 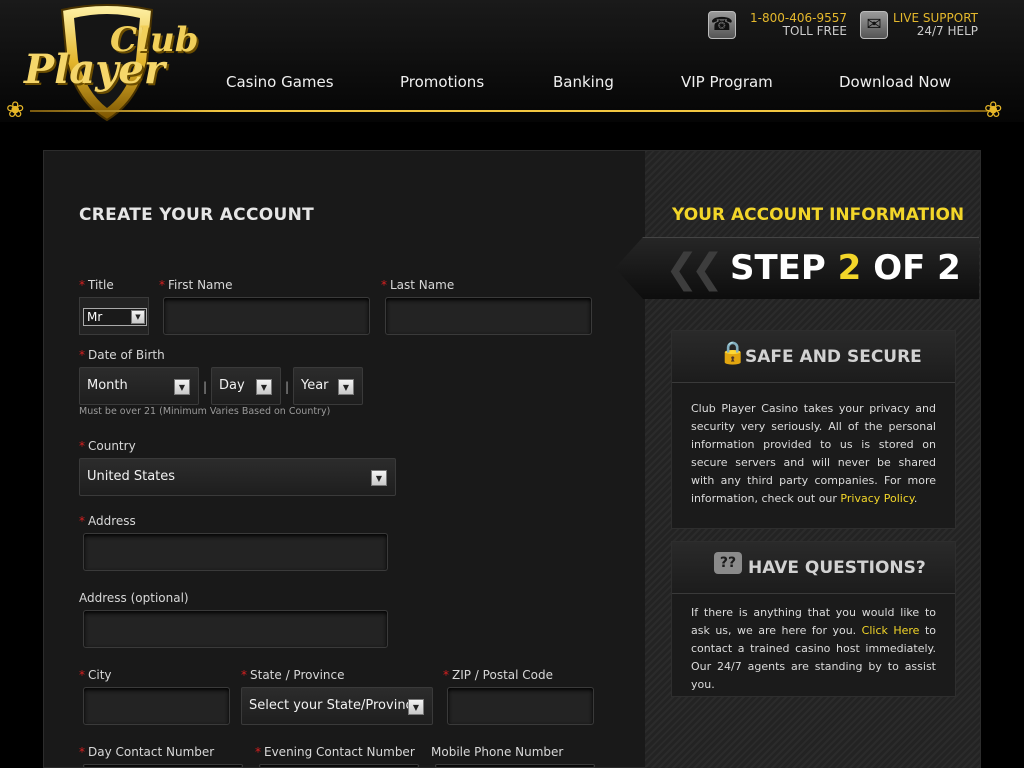 I want to click on step-indicator: STEP 2 OF 2, so click(x=845, y=268).